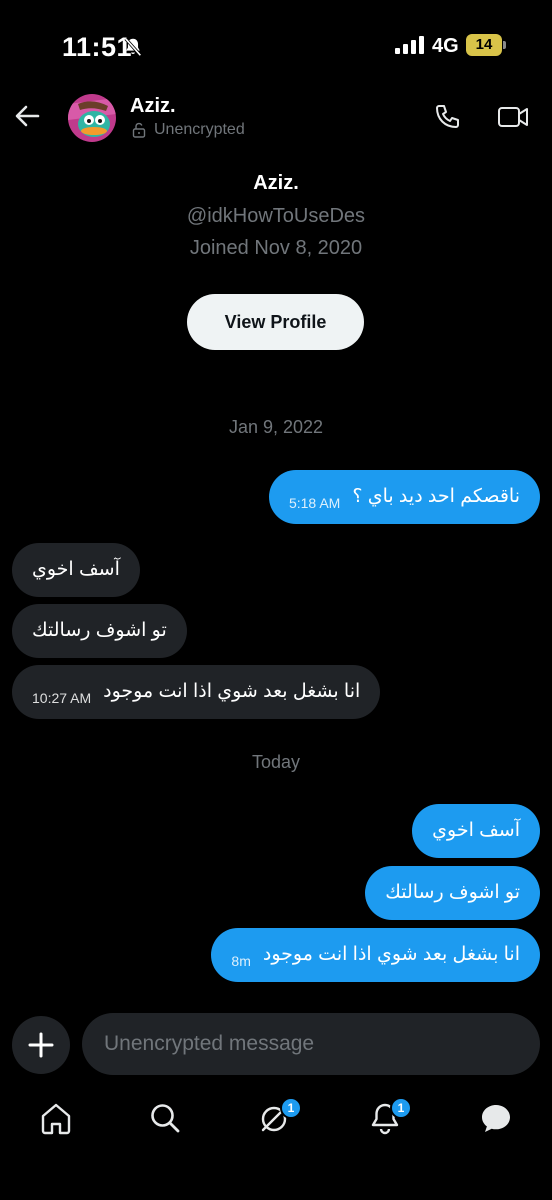  I want to click on message-bubble-sent: آسف اخوي, so click(476, 831).